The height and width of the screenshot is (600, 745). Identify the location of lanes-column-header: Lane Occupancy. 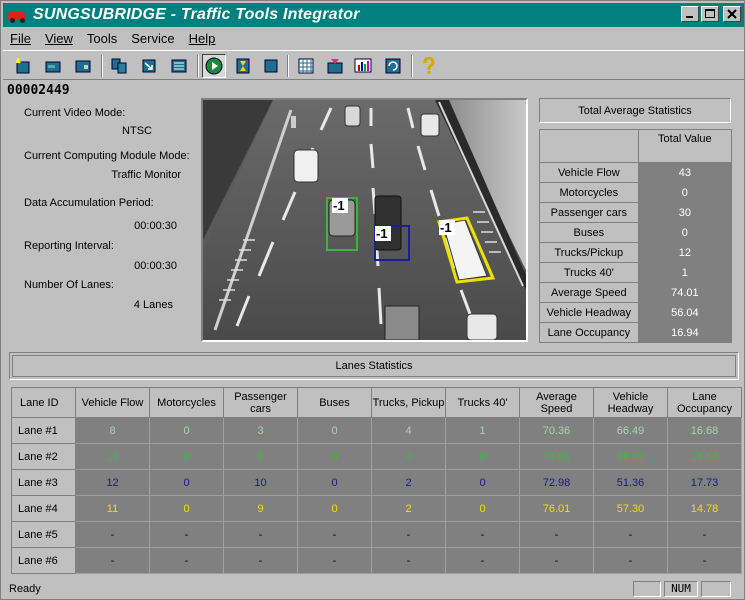
(704, 402).